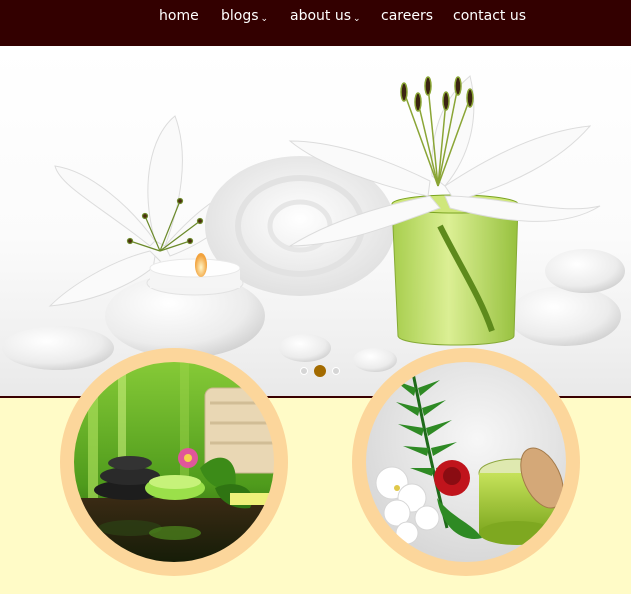  I want to click on nav-item-blogs: blogs ⌄, so click(244, 17).